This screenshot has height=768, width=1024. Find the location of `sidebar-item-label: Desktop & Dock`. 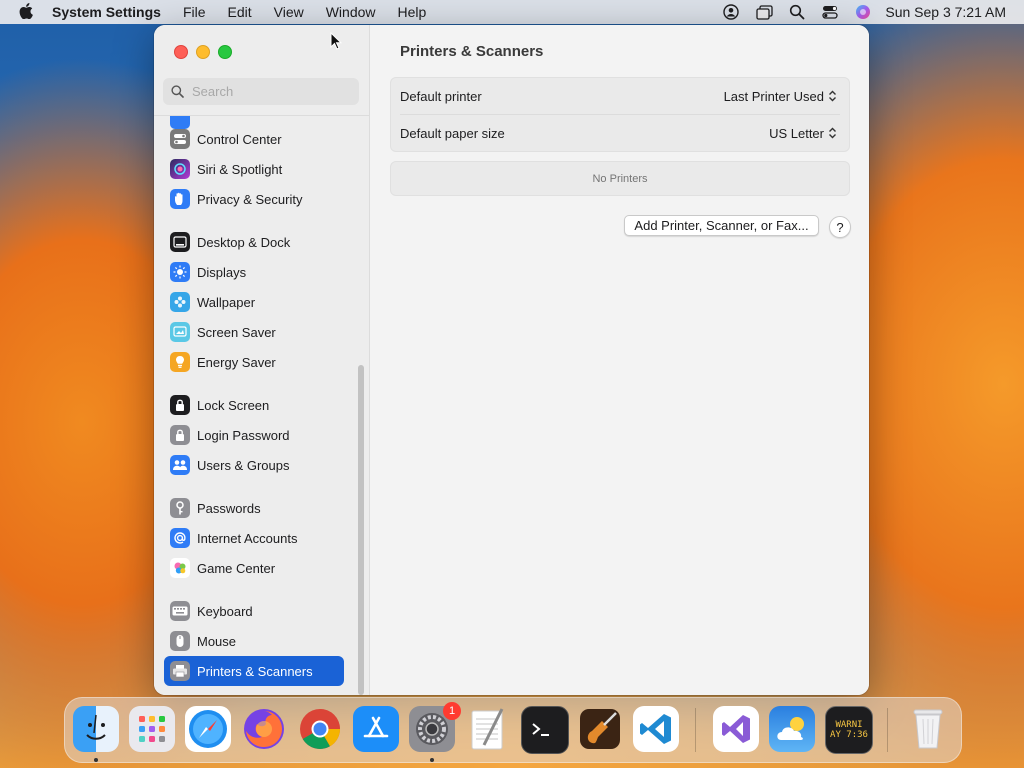

sidebar-item-label: Desktop & Dock is located at coordinates (244, 242).